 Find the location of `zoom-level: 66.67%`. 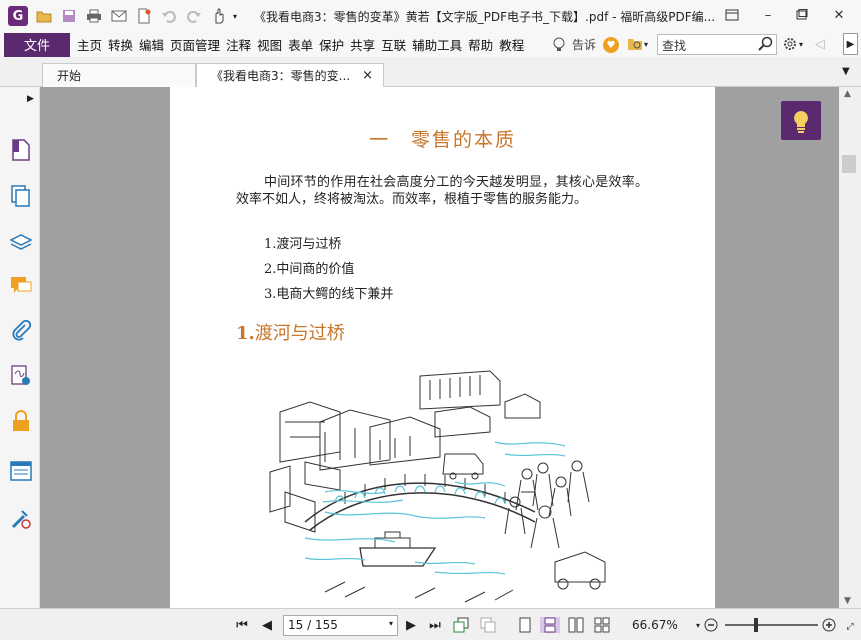

zoom-level: 66.67% is located at coordinates (655, 625).